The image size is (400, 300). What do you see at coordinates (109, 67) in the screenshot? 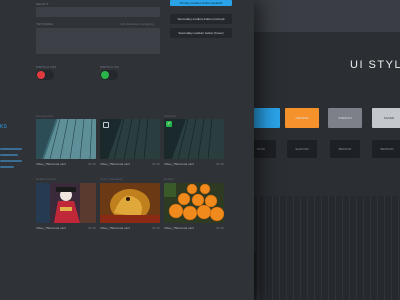
I see `switch-on-label: SWITCH ON` at bounding box center [109, 67].